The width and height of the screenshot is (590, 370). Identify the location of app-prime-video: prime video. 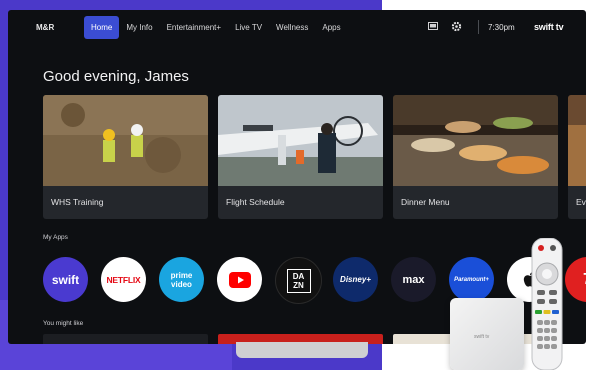
(181, 279).